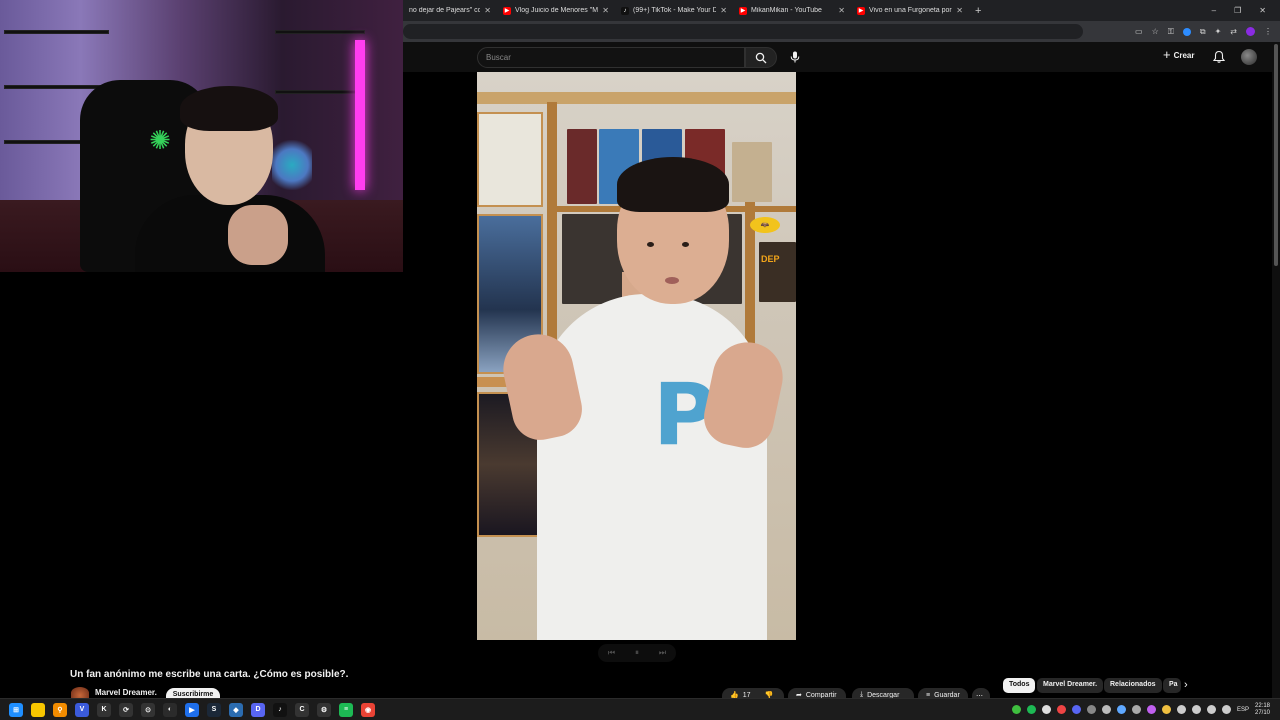  Describe the element at coordinates (236, 709) in the screenshot. I see `app-10-icon: ◆` at that location.